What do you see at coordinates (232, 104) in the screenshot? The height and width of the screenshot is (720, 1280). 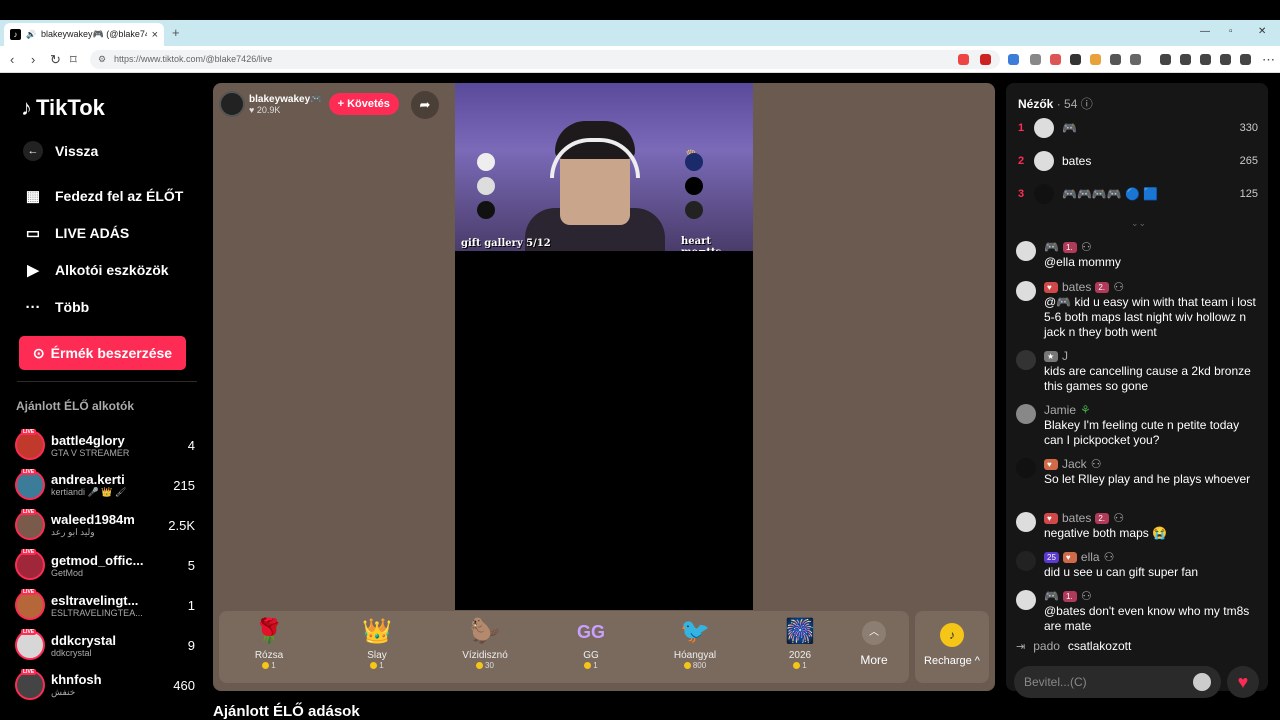 I see `host-avatar` at bounding box center [232, 104].